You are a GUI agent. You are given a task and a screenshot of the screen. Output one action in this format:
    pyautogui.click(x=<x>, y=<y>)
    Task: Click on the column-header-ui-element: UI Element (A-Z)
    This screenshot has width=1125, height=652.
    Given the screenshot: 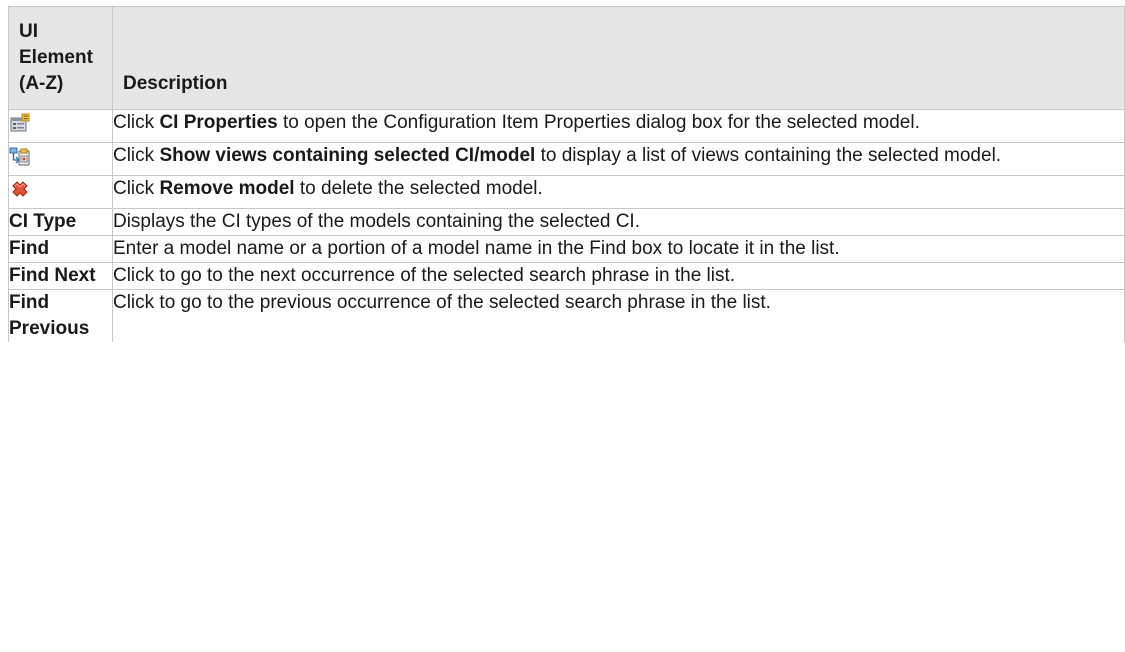 What is the action you would take?
    pyautogui.click(x=60, y=58)
    